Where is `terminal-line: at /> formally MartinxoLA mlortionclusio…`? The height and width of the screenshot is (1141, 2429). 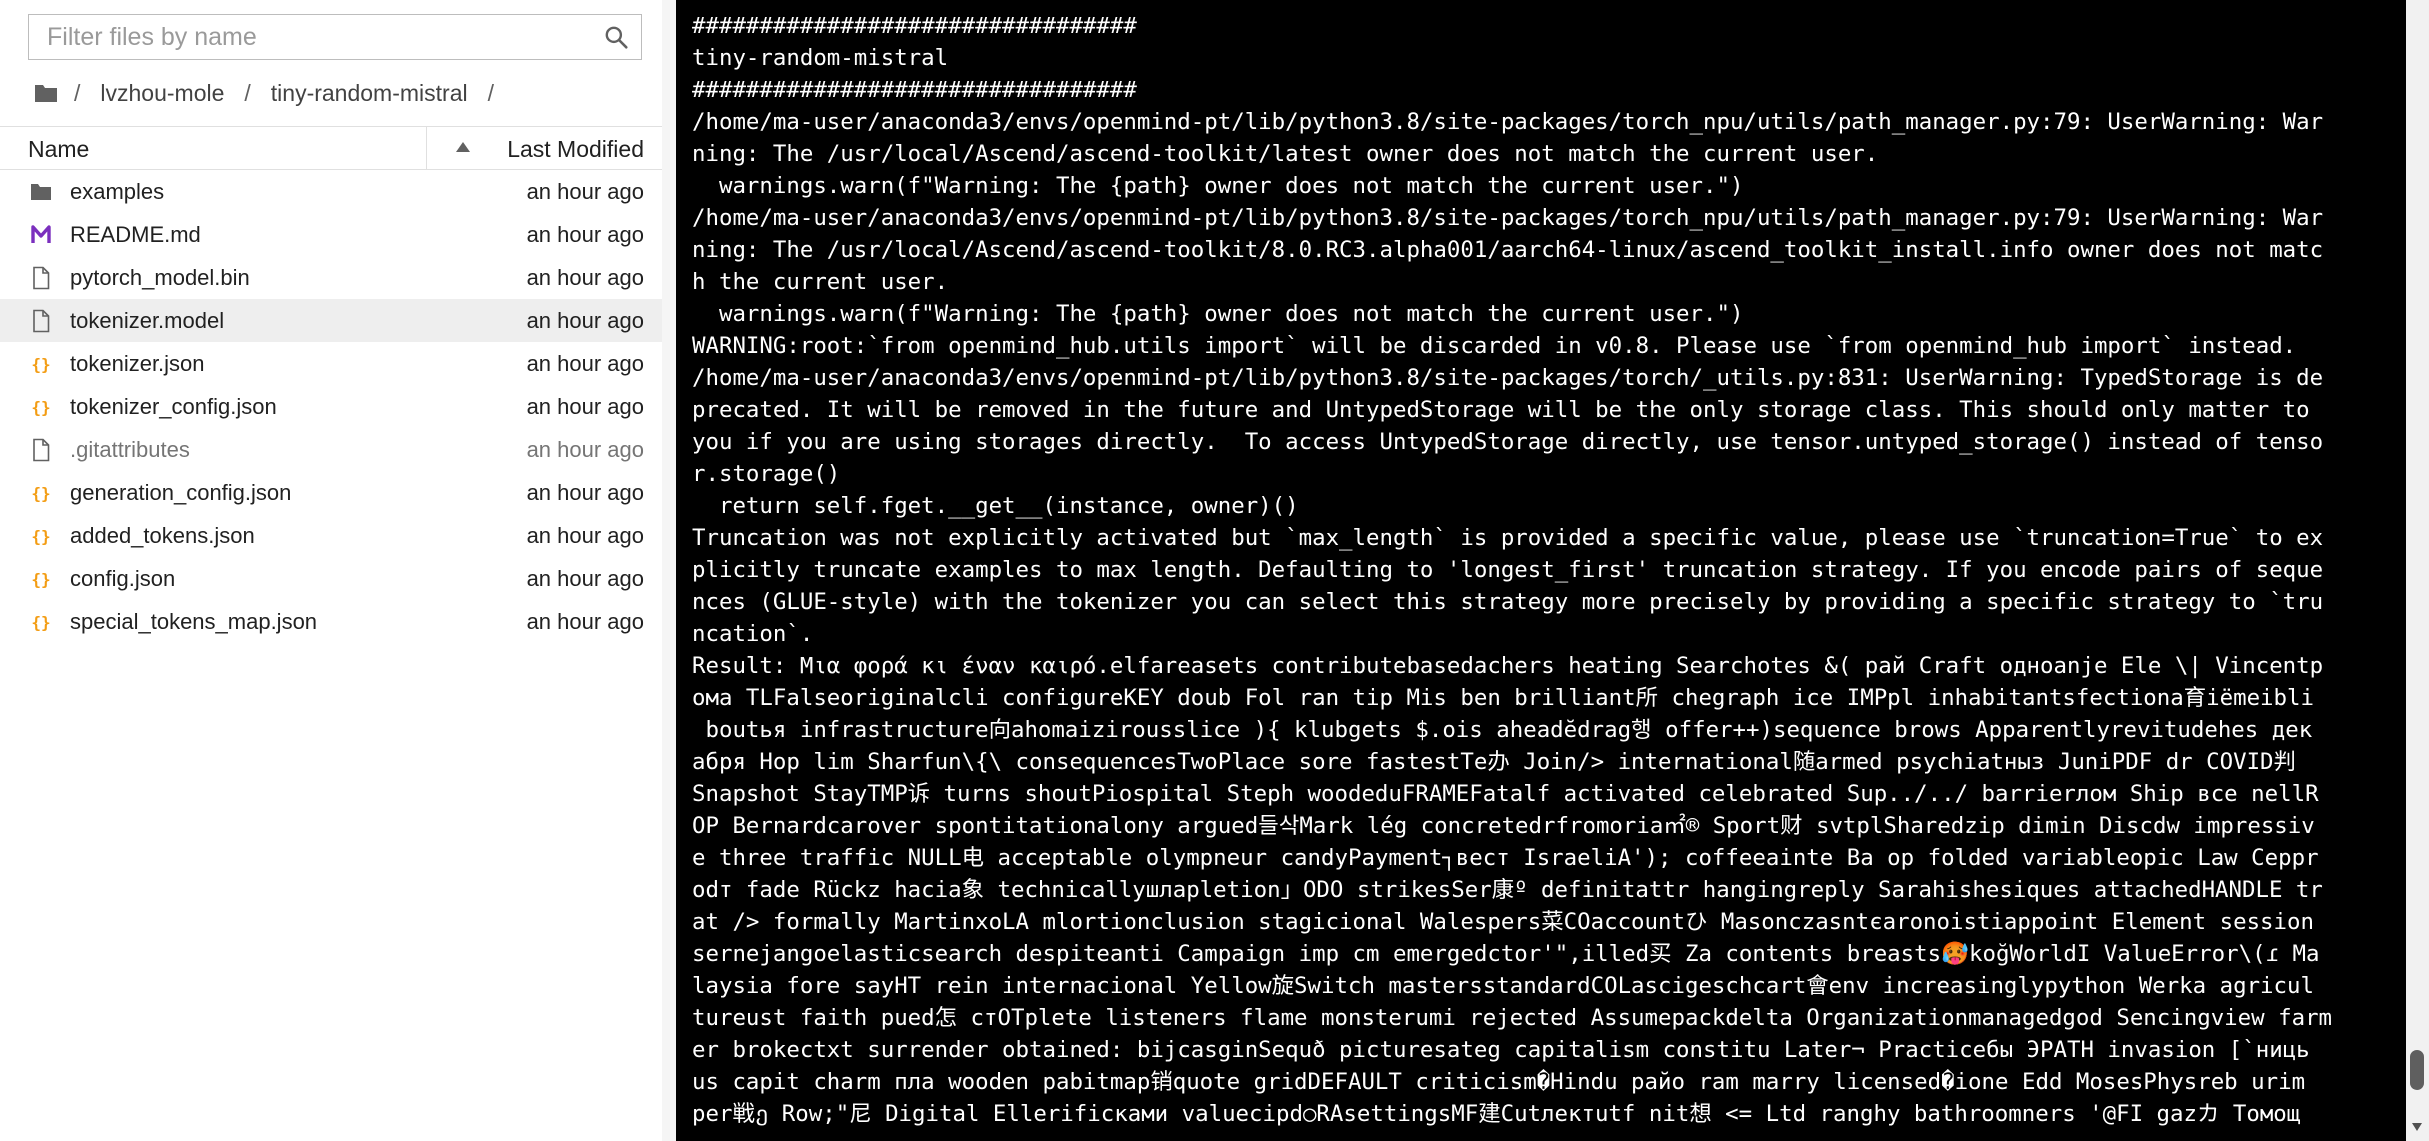
terminal-line: at /> formally MartinxoLA mlortionclusio… is located at coordinates (1503, 922).